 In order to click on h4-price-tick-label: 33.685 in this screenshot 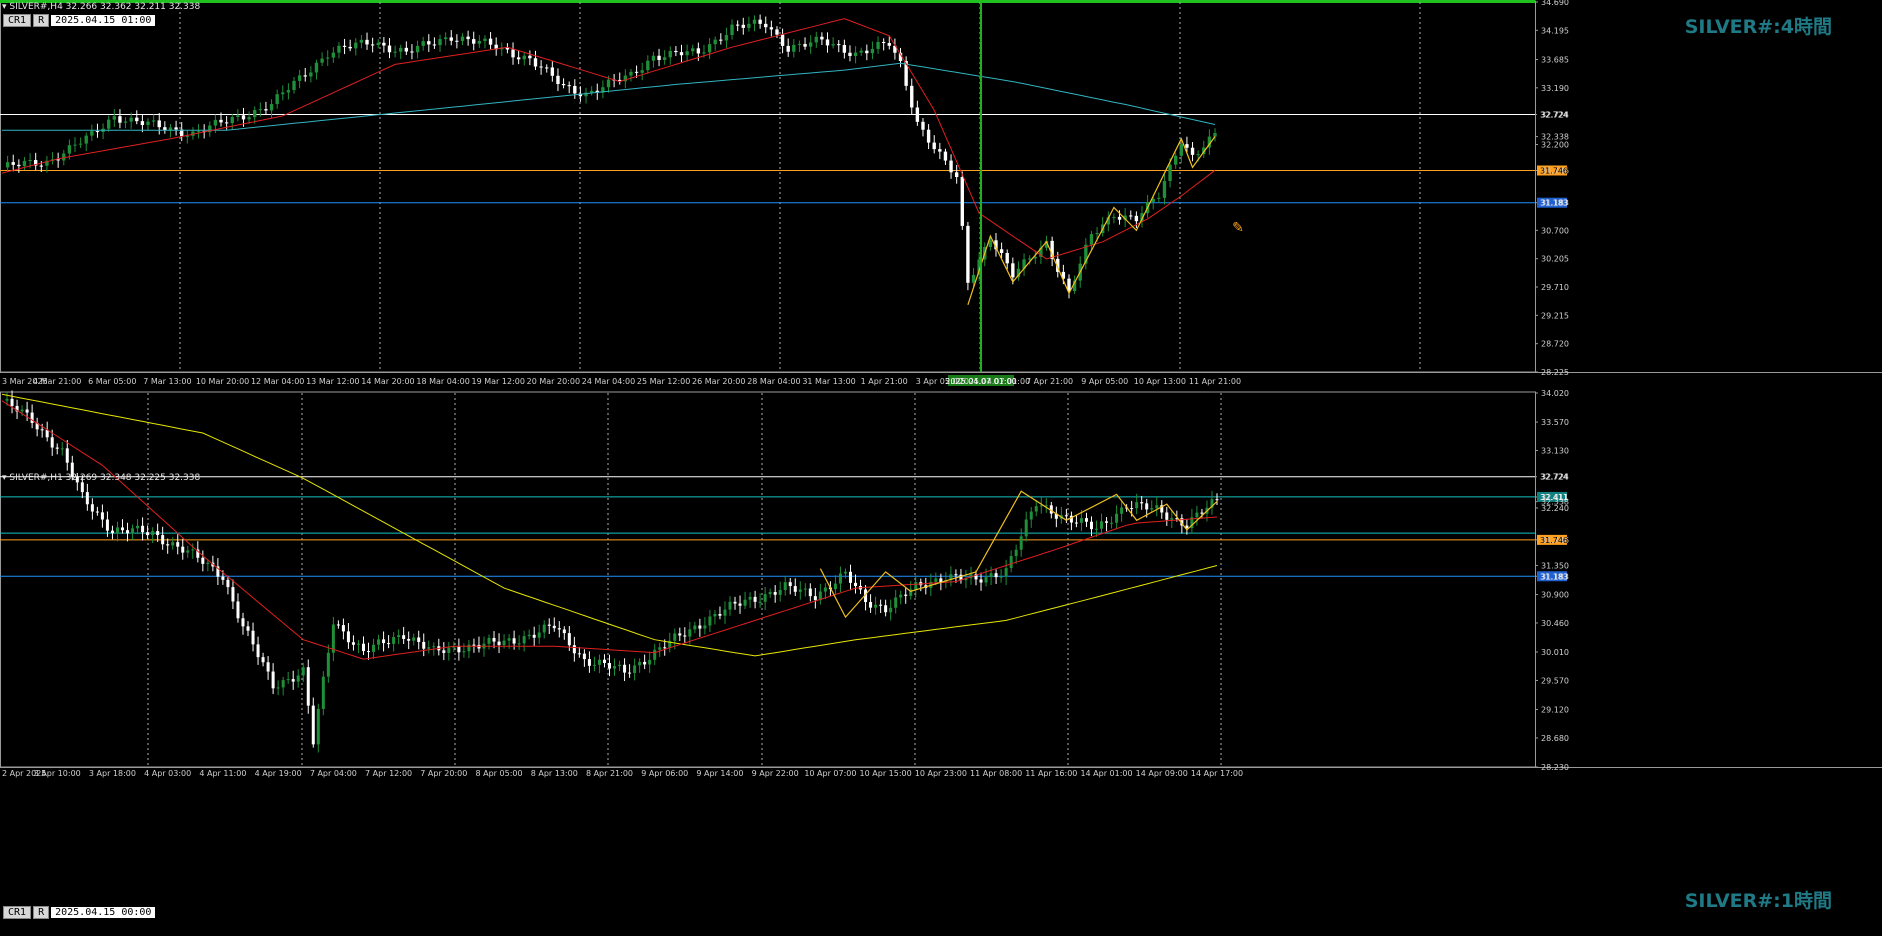, I will do `click(1555, 60)`.